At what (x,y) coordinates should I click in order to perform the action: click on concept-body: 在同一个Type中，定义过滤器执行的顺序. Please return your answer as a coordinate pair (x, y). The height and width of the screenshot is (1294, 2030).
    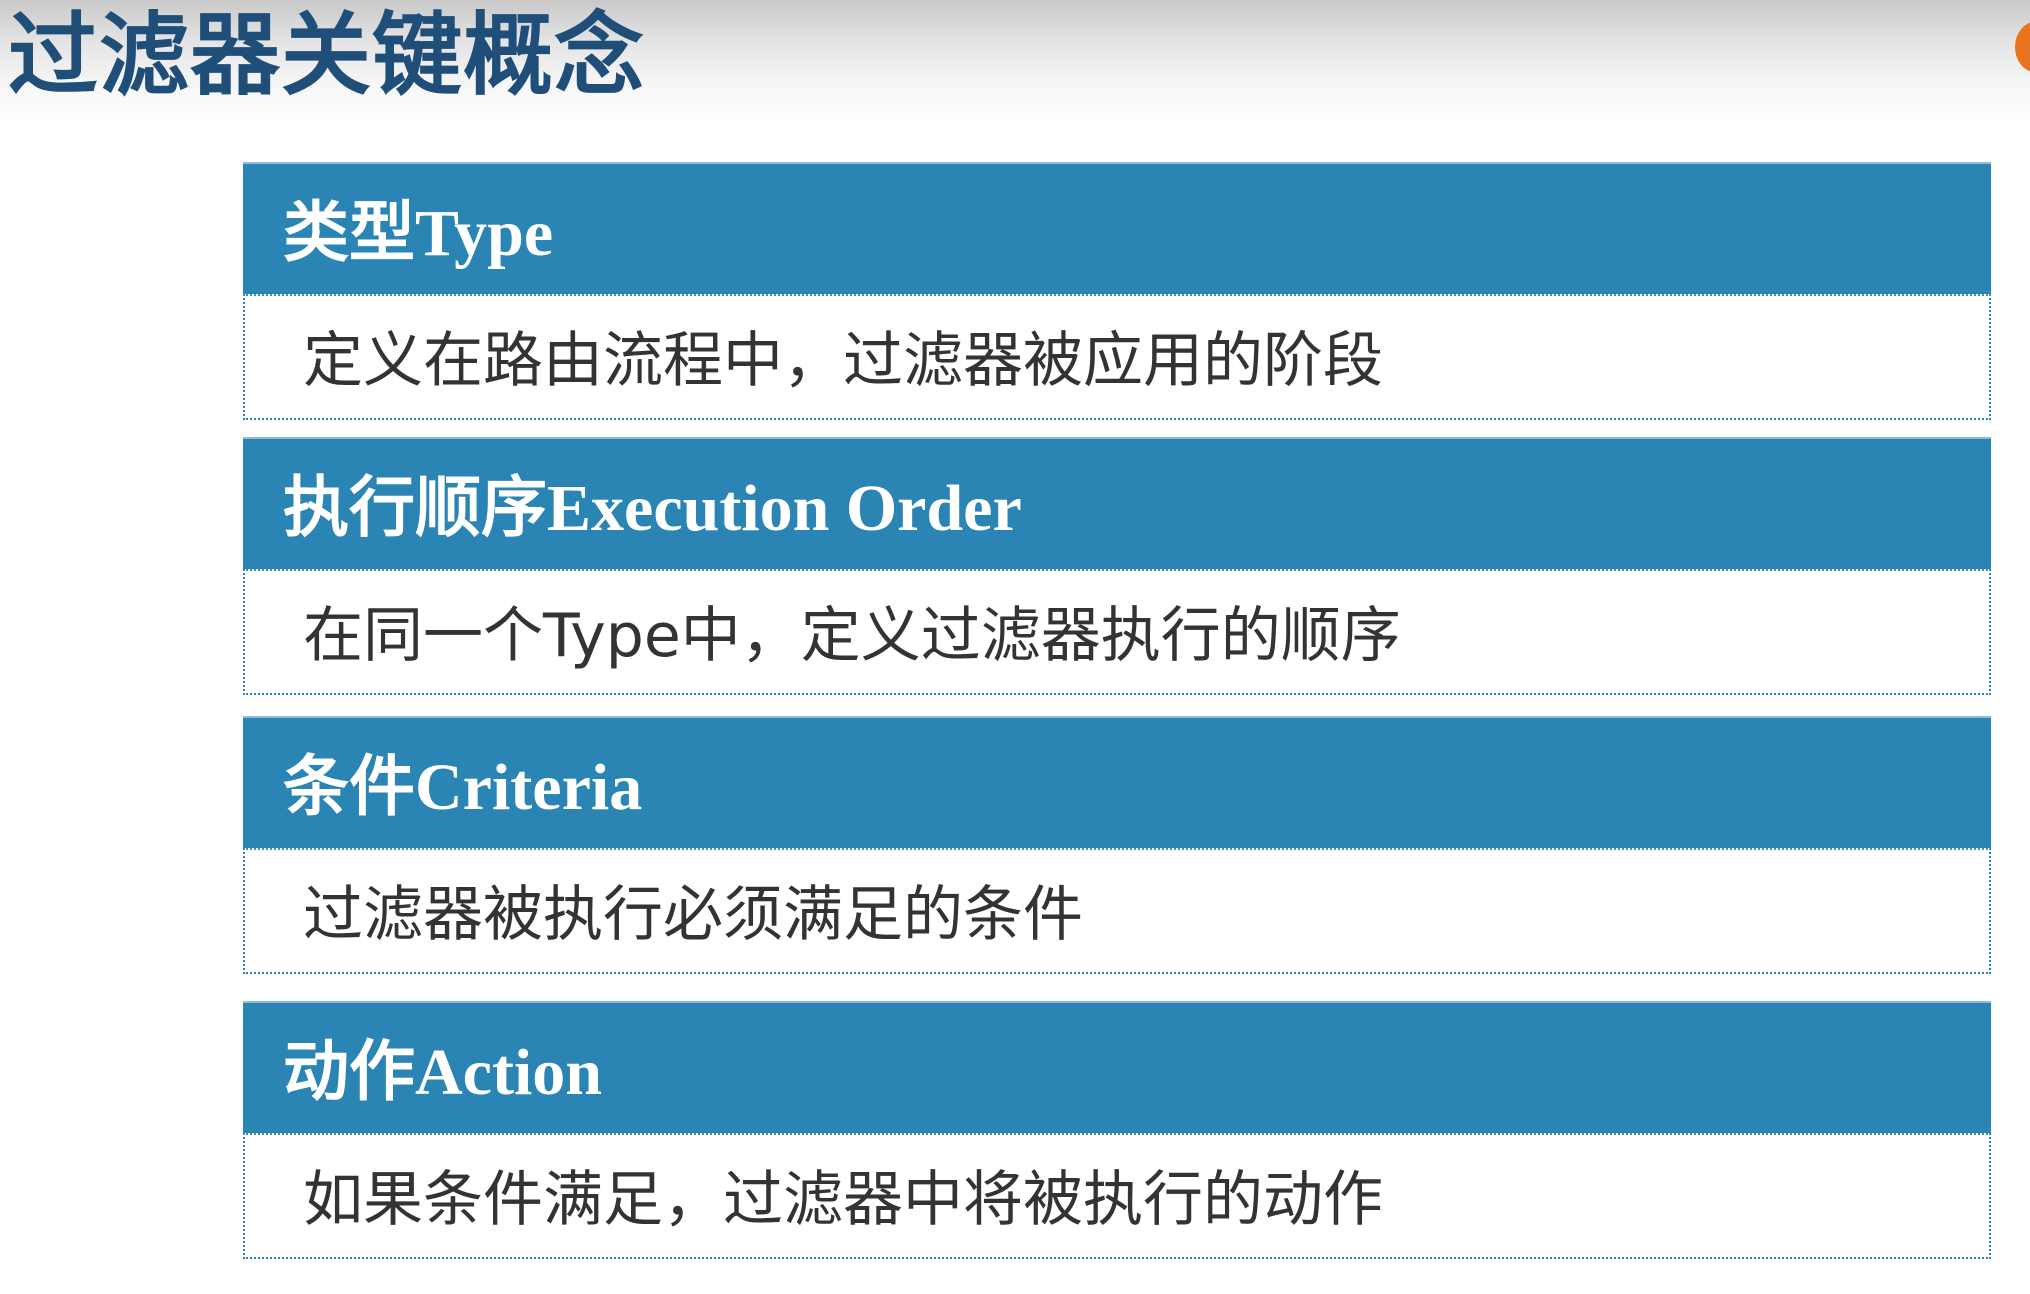
    Looking at the image, I should click on (1117, 632).